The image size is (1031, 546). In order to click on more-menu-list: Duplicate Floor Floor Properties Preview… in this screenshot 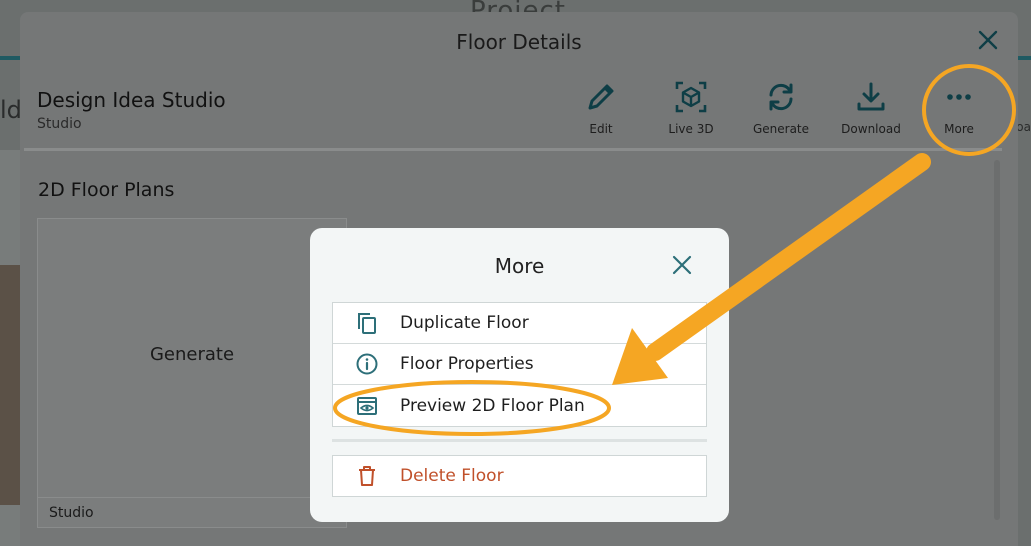, I will do `click(519, 364)`.